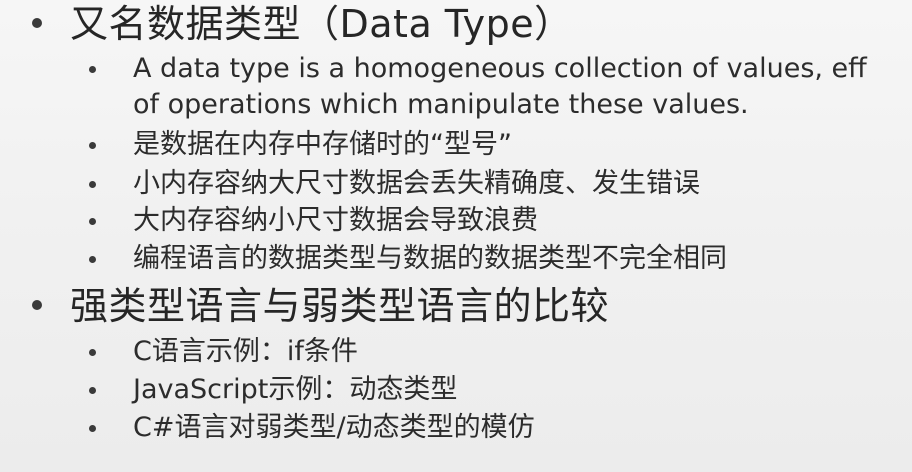 The width and height of the screenshot is (912, 472). Describe the element at coordinates (322, 144) in the screenshot. I see `list-item-text: 是数据在内存中存储时的“型号”` at that location.